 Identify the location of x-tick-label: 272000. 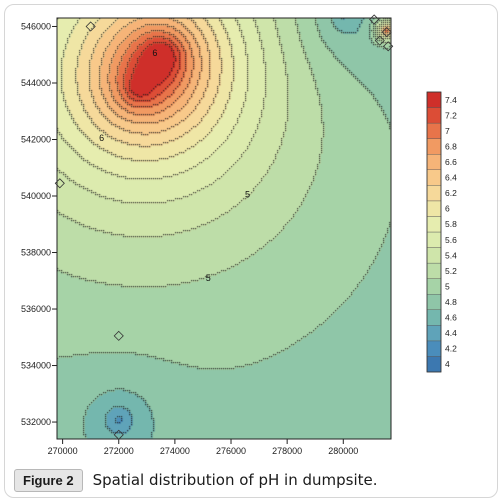
(119, 451).